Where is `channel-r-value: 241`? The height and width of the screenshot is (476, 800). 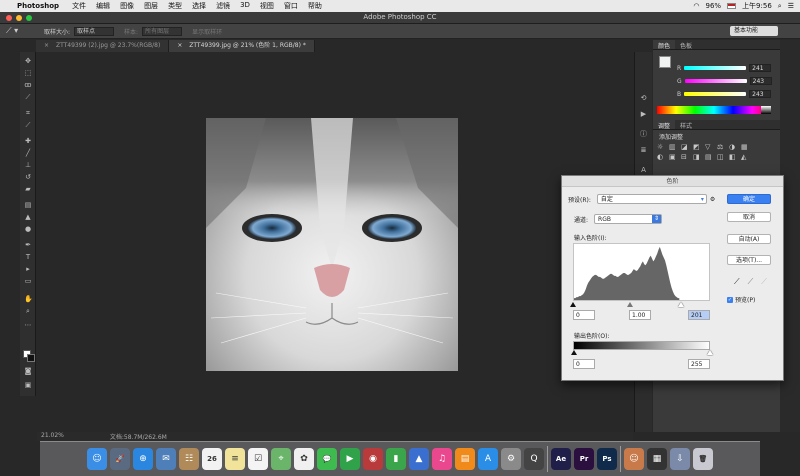
channel-r-value: 241 is located at coordinates (760, 68).